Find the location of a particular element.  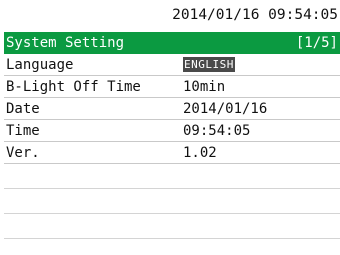

setting-label-date: Date is located at coordinates (23, 109).